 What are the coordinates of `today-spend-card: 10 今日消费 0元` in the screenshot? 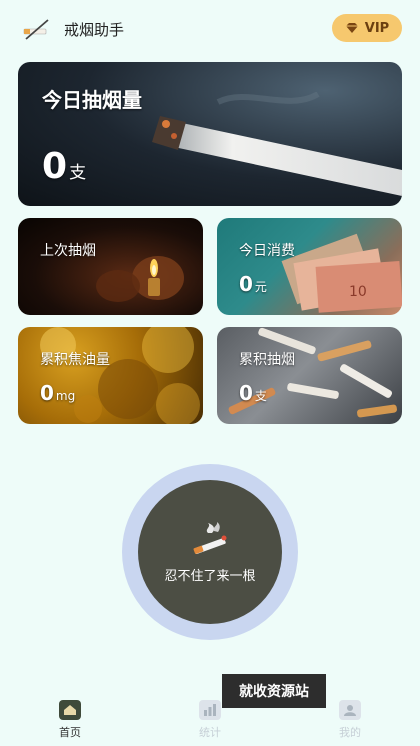 It's located at (309, 266).